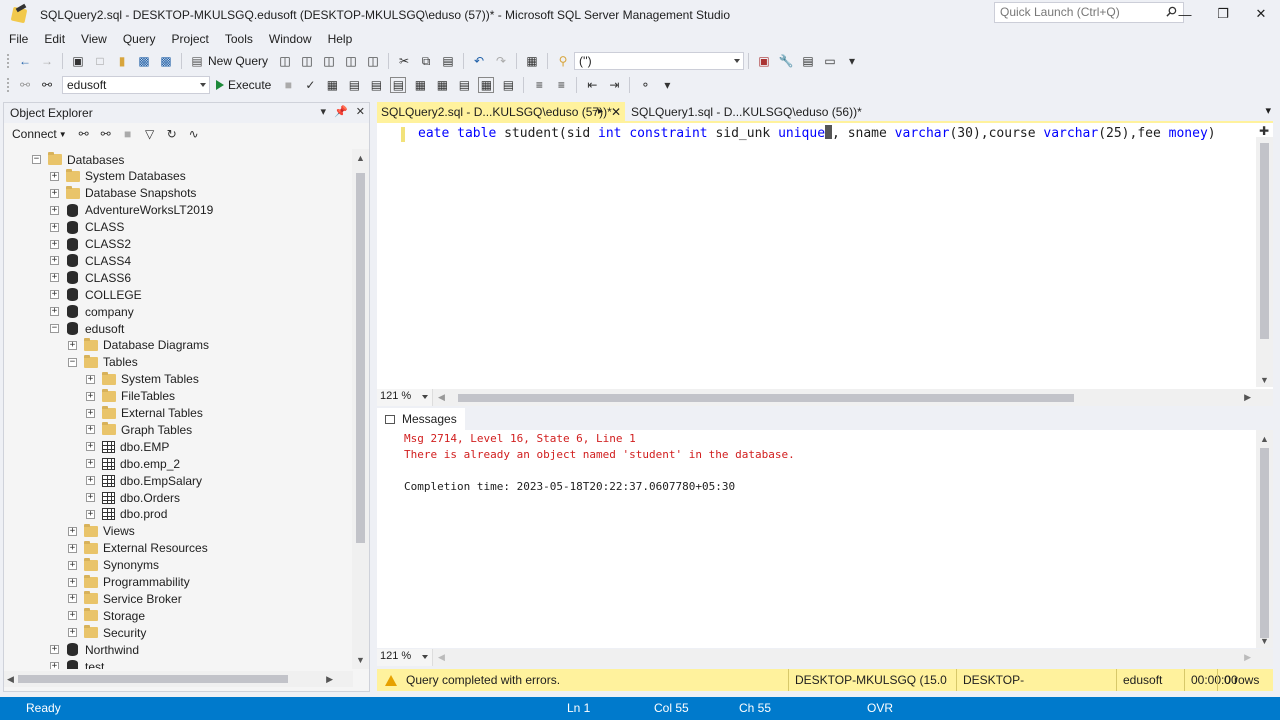 This screenshot has height=720, width=1280. Describe the element at coordinates (84, 134) in the screenshot. I see `connect-plug-icon: ⚯` at that location.